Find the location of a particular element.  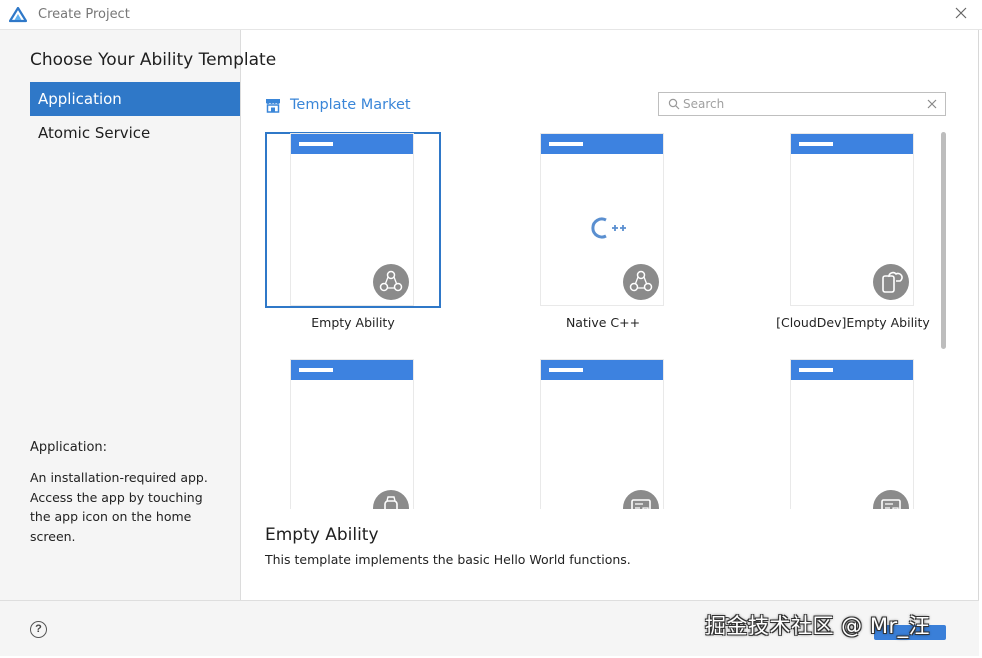

template-market-label: Template Market is located at coordinates (350, 105).